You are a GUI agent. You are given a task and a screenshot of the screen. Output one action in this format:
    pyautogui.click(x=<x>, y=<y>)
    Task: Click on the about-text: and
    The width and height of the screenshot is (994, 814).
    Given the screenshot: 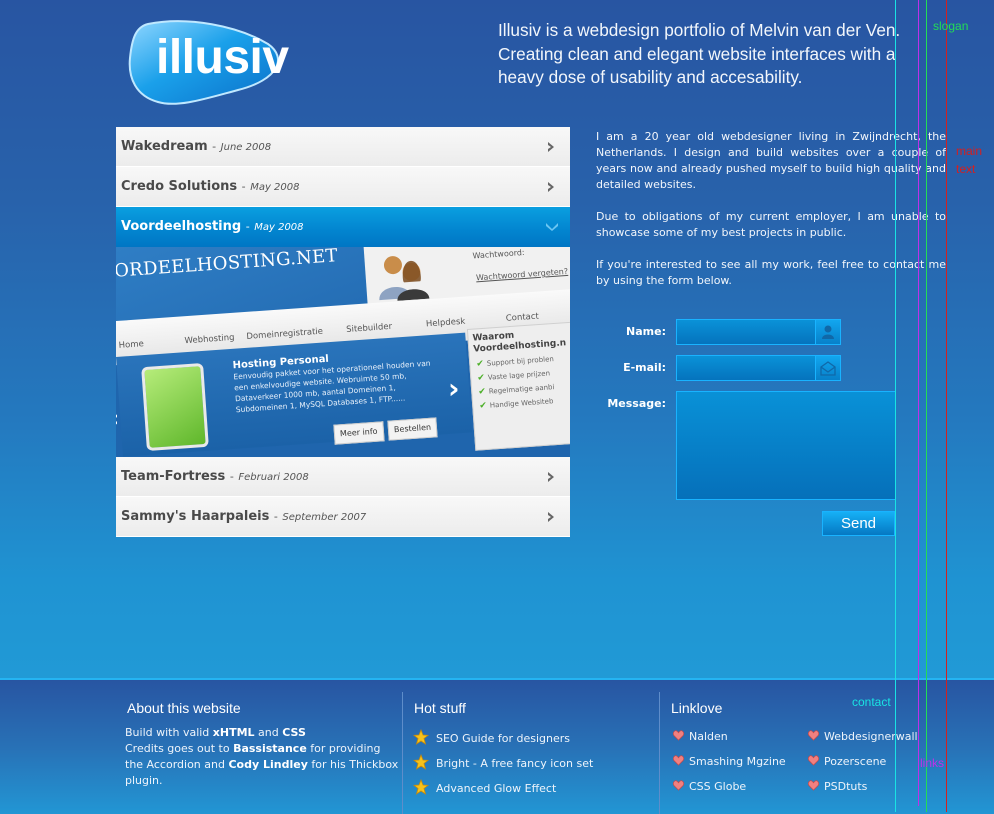 What is the action you would take?
    pyautogui.click(x=268, y=732)
    